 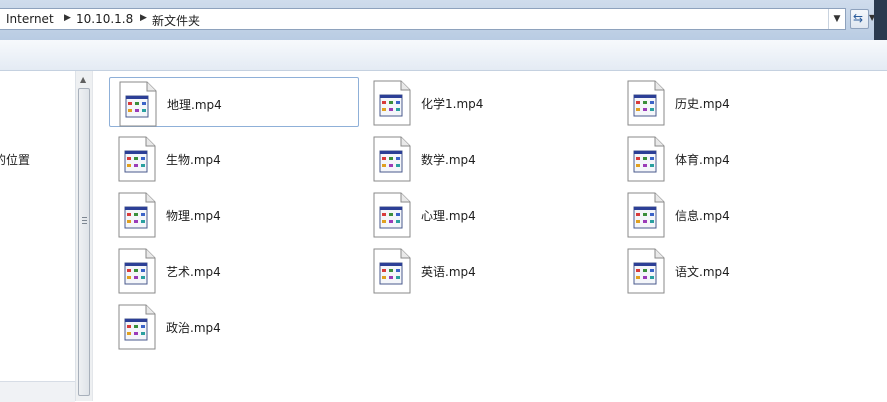 What do you see at coordinates (702, 216) in the screenshot?
I see `file-name: 信息.mp4` at bounding box center [702, 216].